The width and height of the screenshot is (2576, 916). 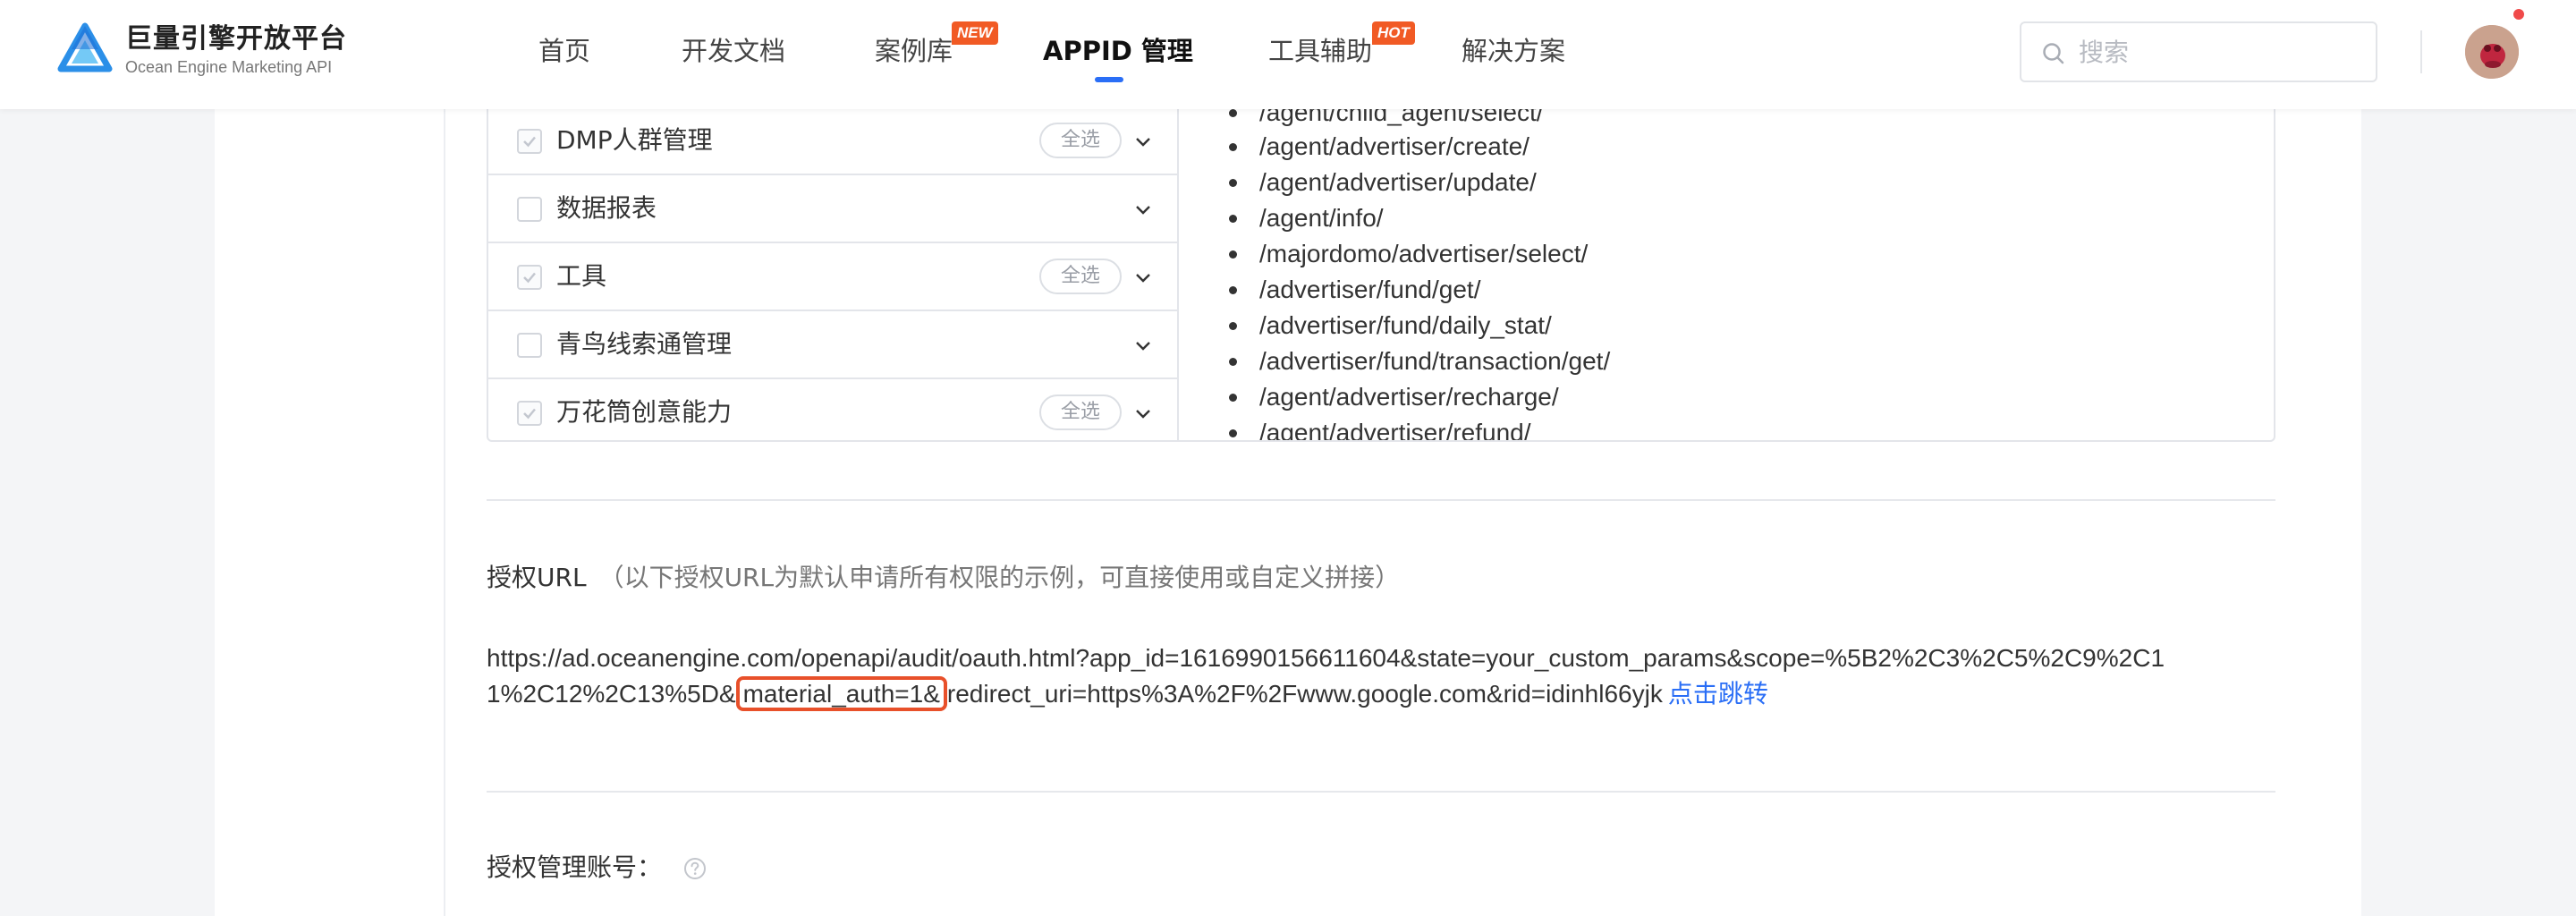 What do you see at coordinates (611, 694) in the screenshot?
I see `auth-url-part: 1%2C12%2C13%5D&` at bounding box center [611, 694].